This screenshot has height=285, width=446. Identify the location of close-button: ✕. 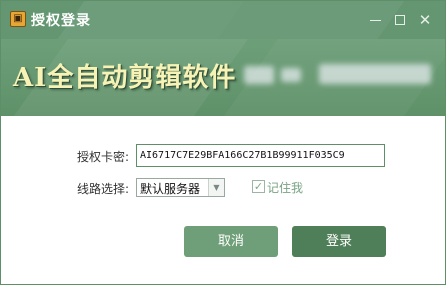
(425, 20).